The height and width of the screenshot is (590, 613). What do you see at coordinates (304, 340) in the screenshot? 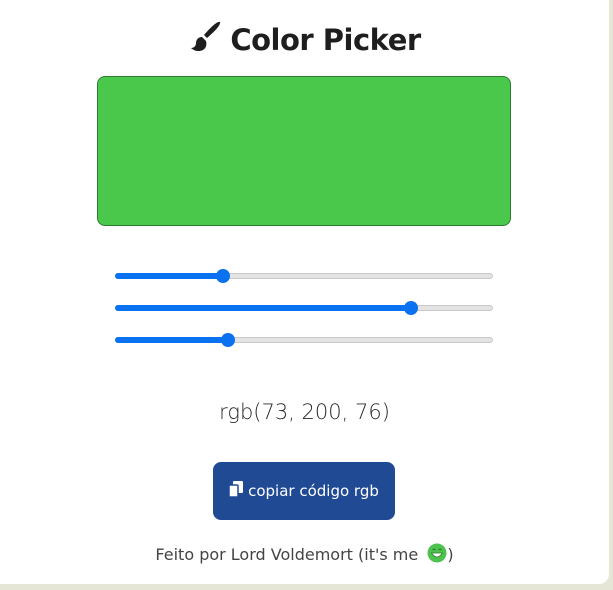
I see `blue-slider` at bounding box center [304, 340].